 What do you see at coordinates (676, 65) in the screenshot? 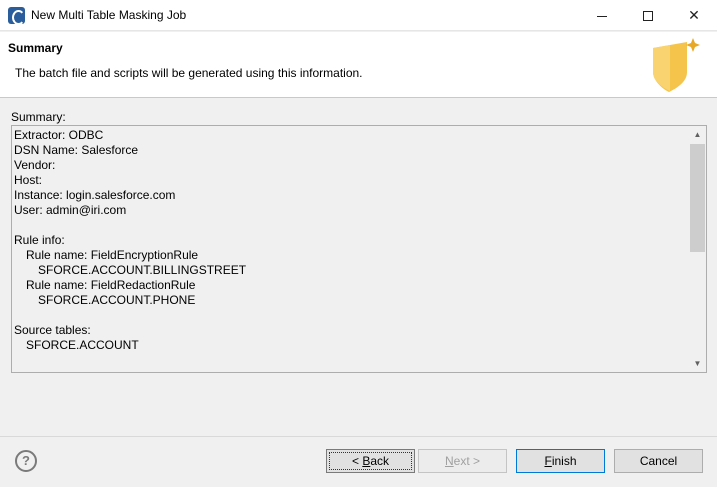
I see `wizard-shield-icon` at bounding box center [676, 65].